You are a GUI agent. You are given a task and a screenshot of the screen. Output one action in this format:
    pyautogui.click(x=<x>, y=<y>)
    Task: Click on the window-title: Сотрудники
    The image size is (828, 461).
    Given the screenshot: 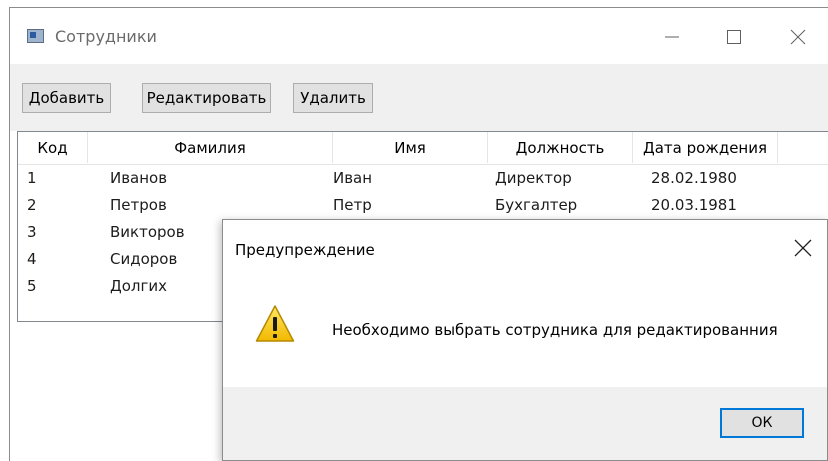 What is the action you would take?
    pyautogui.click(x=106, y=36)
    